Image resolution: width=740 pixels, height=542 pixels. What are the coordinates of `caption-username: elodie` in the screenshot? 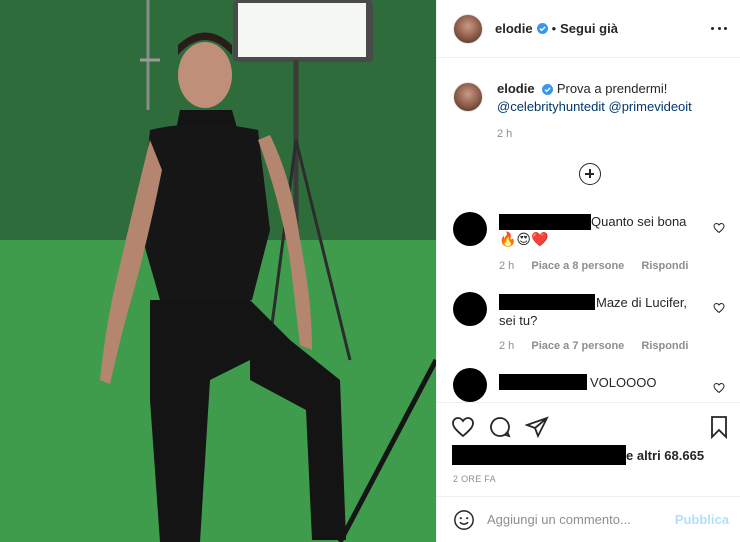 It's located at (516, 88).